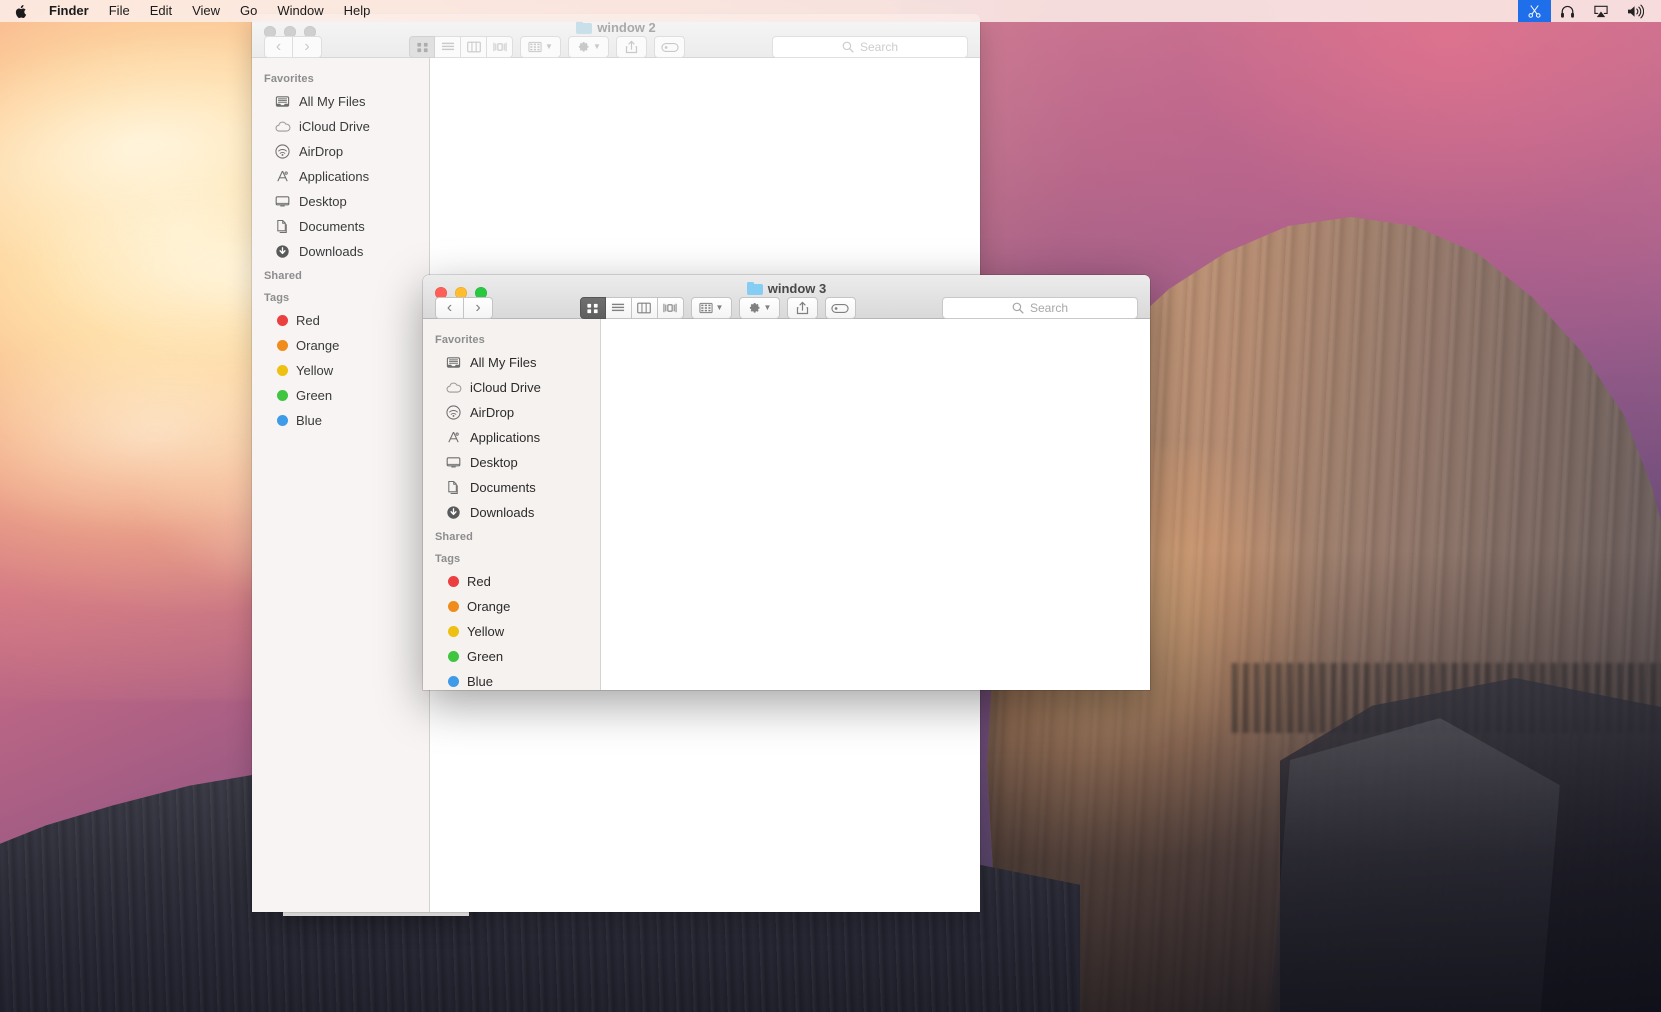 Image resolution: width=1661 pixels, height=1012 pixels. I want to click on menu-bar: Finder File Edit View Go Window Help, so click(830, 11).